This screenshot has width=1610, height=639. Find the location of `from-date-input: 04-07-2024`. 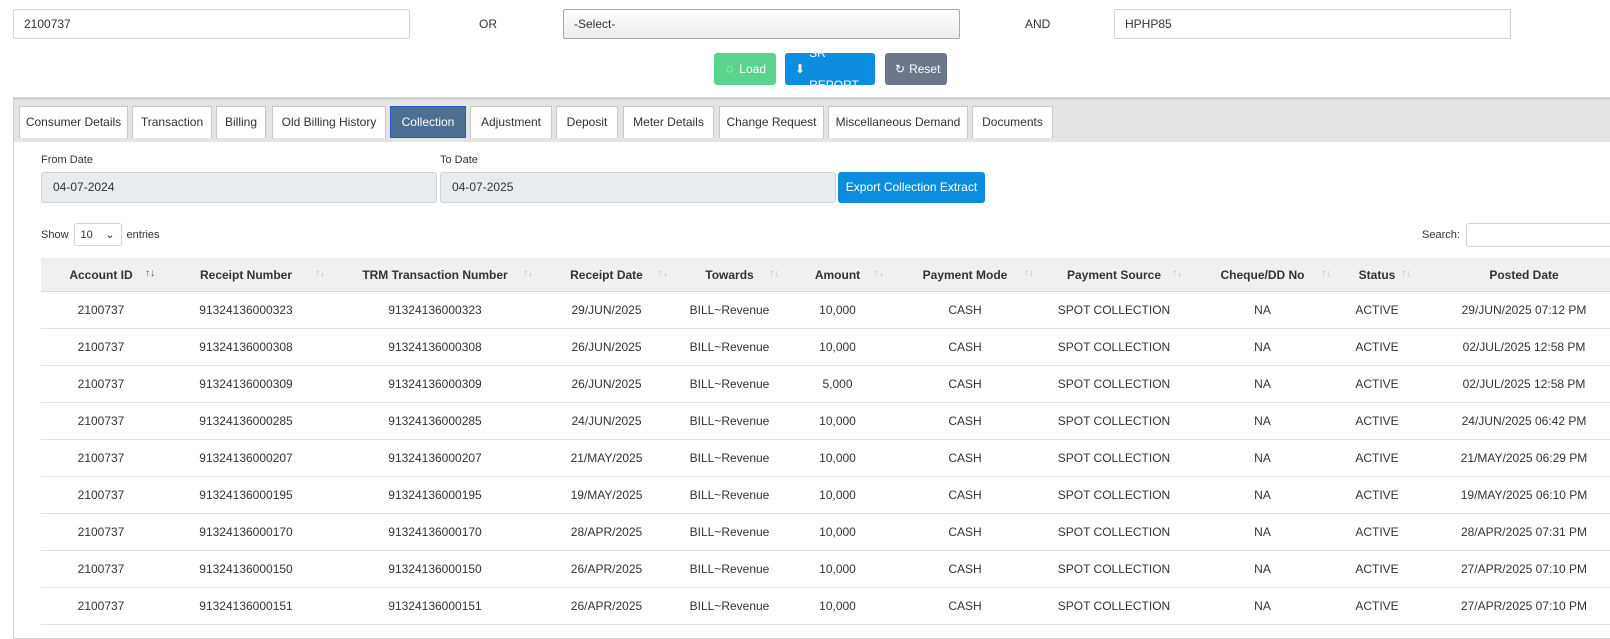

from-date-input: 04-07-2024 is located at coordinates (239, 187).